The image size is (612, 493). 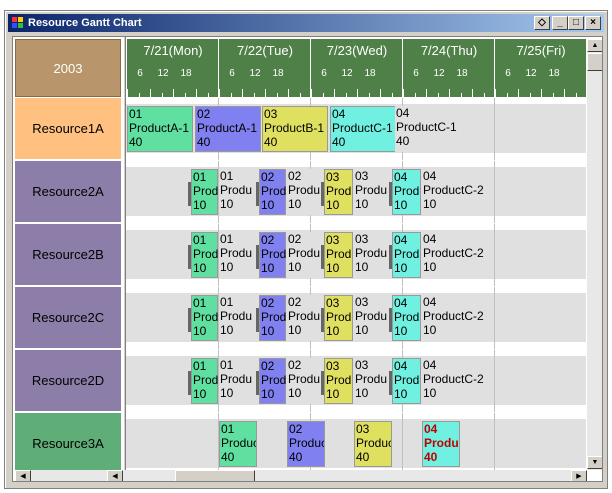 I want to click on scroll-left-button-2: ◀, so click(x=115, y=475).